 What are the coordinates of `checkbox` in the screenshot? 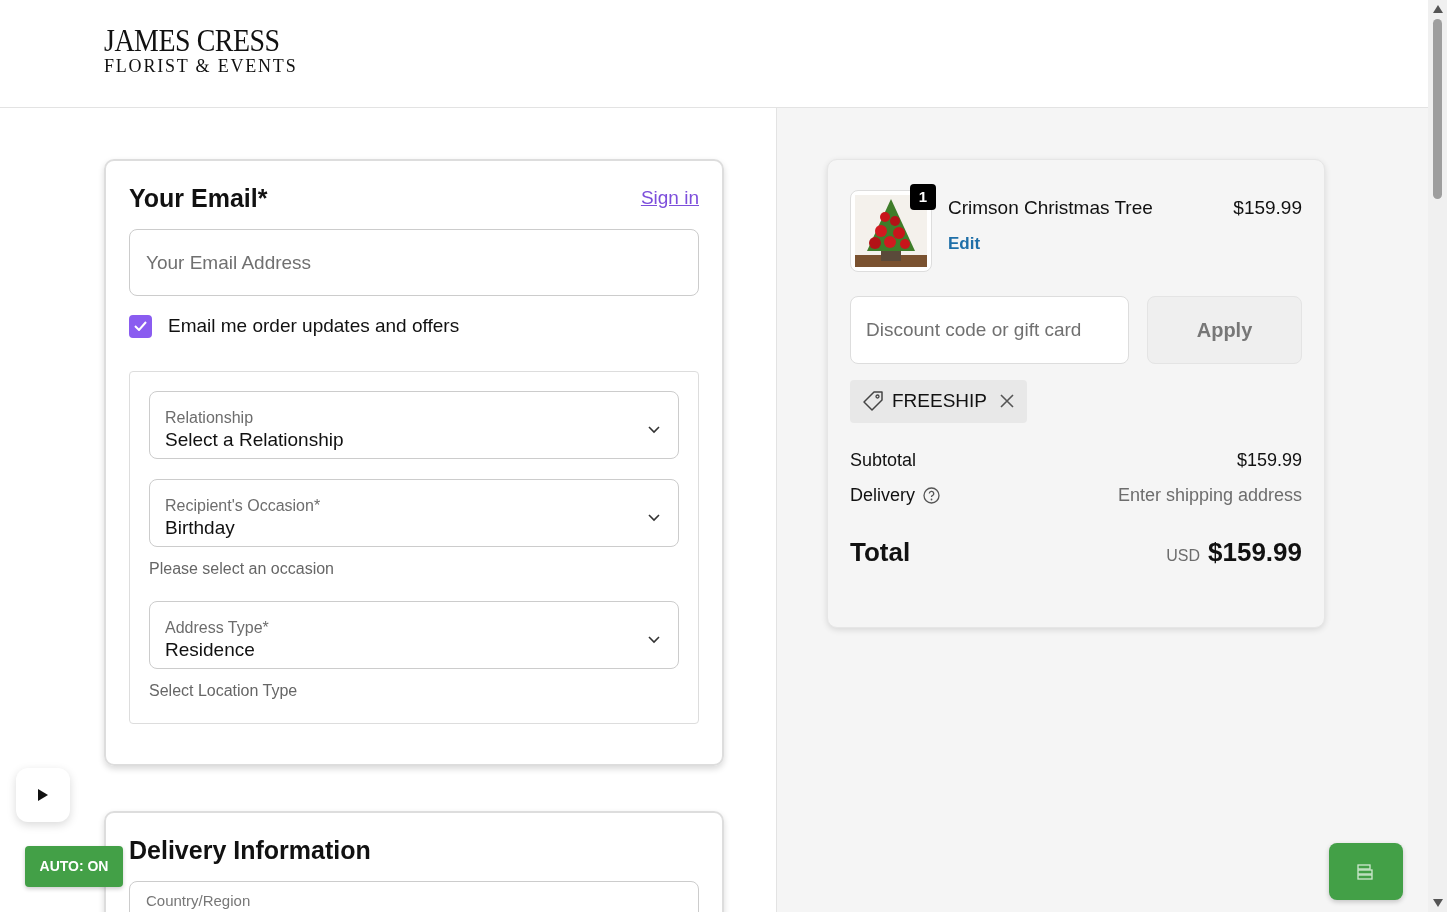 It's located at (140, 326).